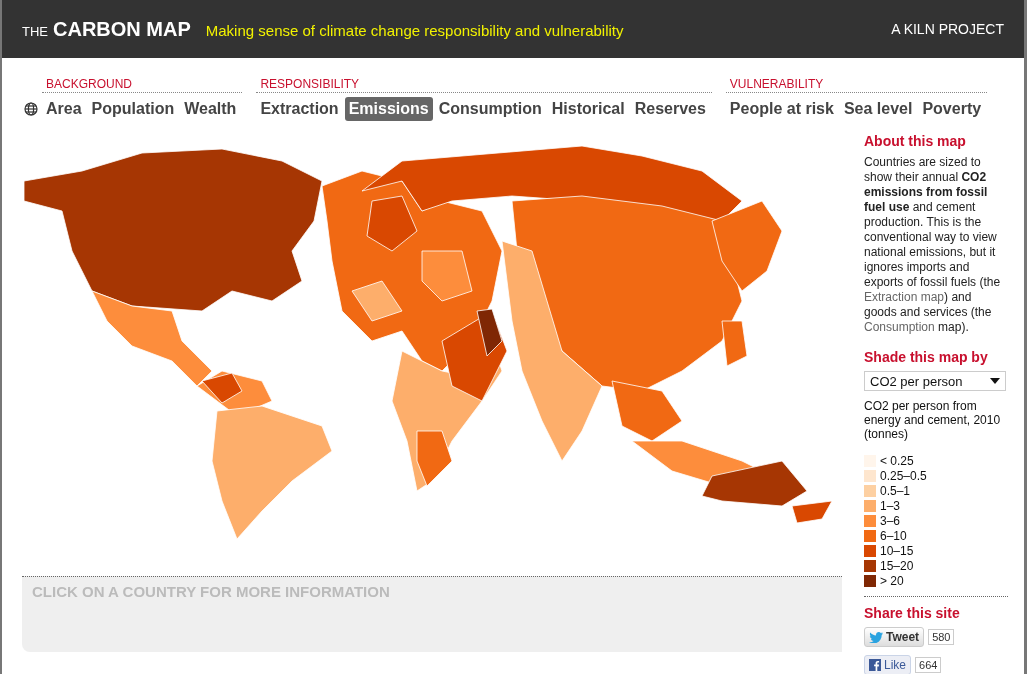 This screenshot has width=1027, height=674. What do you see at coordinates (899, 327) in the screenshot?
I see `map-link: Consumption` at bounding box center [899, 327].